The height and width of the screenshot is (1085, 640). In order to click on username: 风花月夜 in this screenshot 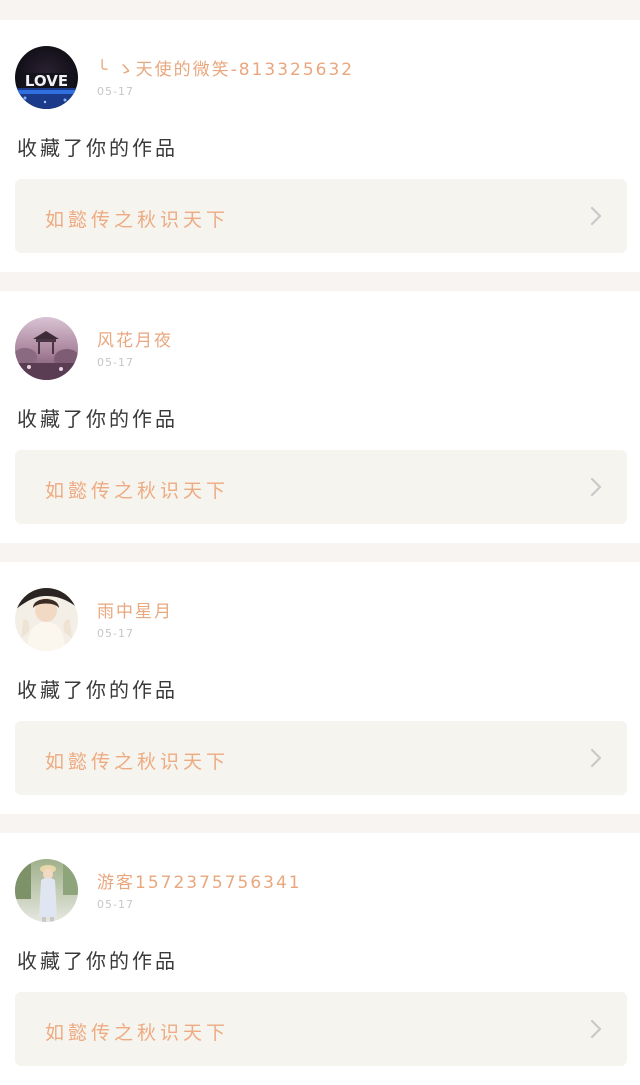, I will do `click(135, 338)`.